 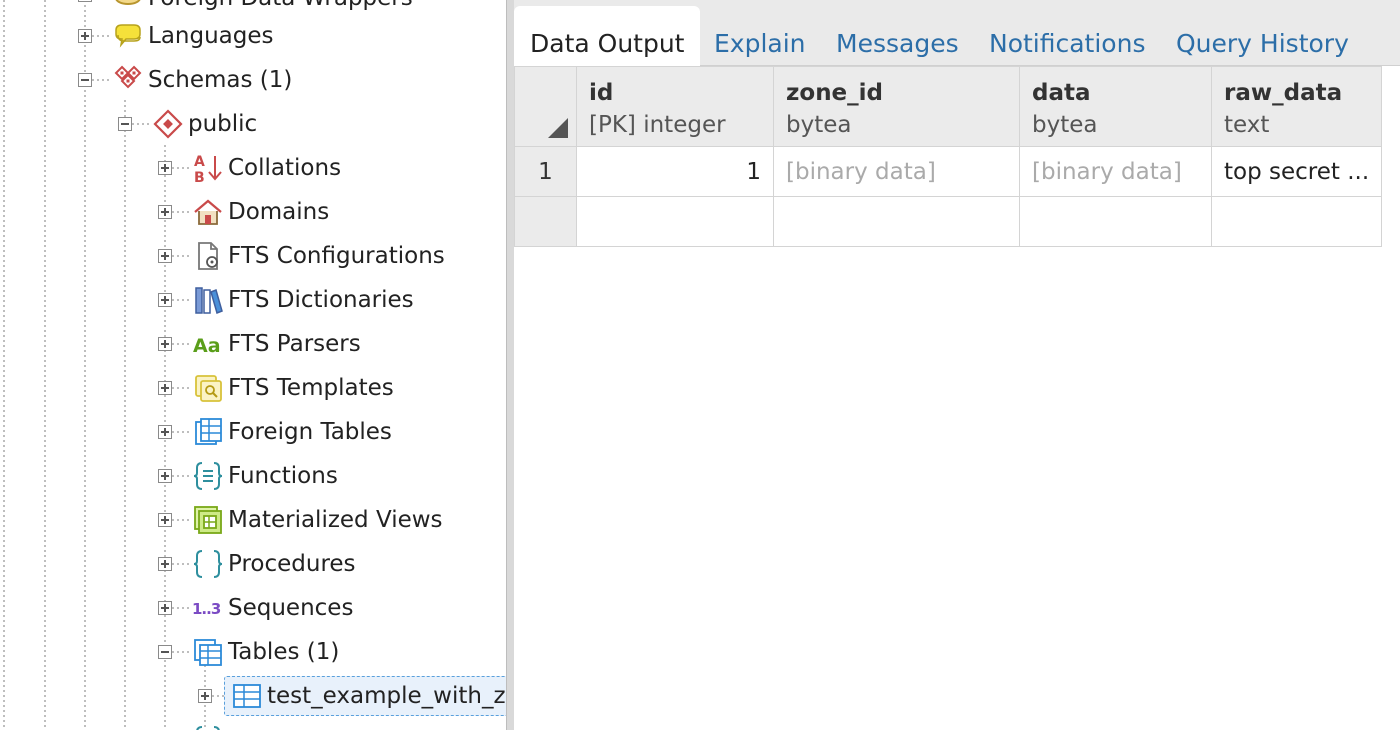 What do you see at coordinates (545, 106) in the screenshot?
I see `select-all-corner` at bounding box center [545, 106].